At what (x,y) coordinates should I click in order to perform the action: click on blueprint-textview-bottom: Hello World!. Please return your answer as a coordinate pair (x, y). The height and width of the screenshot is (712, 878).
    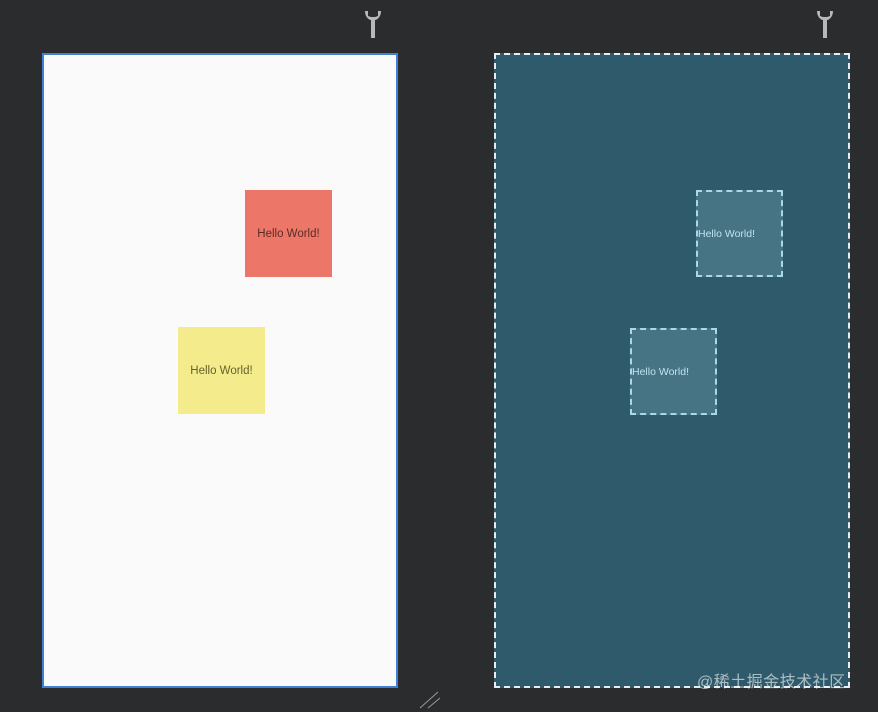
    Looking at the image, I should click on (673, 371).